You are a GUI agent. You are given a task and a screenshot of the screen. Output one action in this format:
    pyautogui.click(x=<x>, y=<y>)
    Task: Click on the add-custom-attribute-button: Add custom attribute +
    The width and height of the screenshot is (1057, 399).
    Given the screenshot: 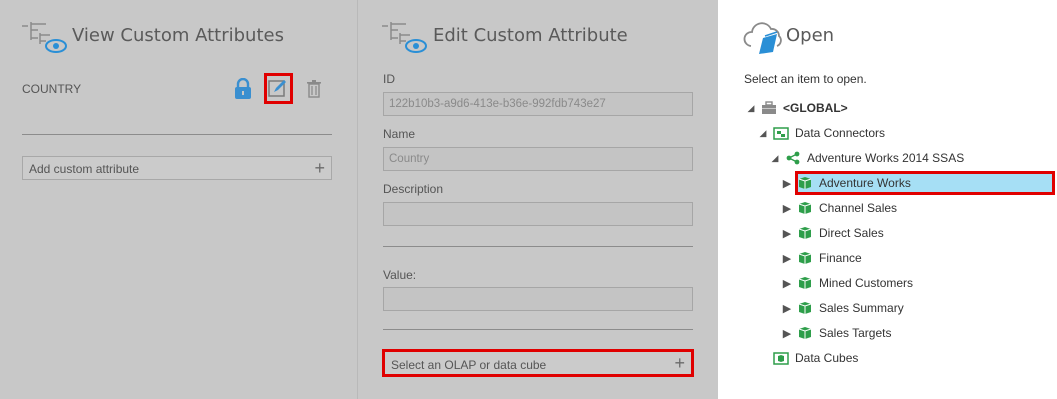 What is the action you would take?
    pyautogui.click(x=177, y=168)
    